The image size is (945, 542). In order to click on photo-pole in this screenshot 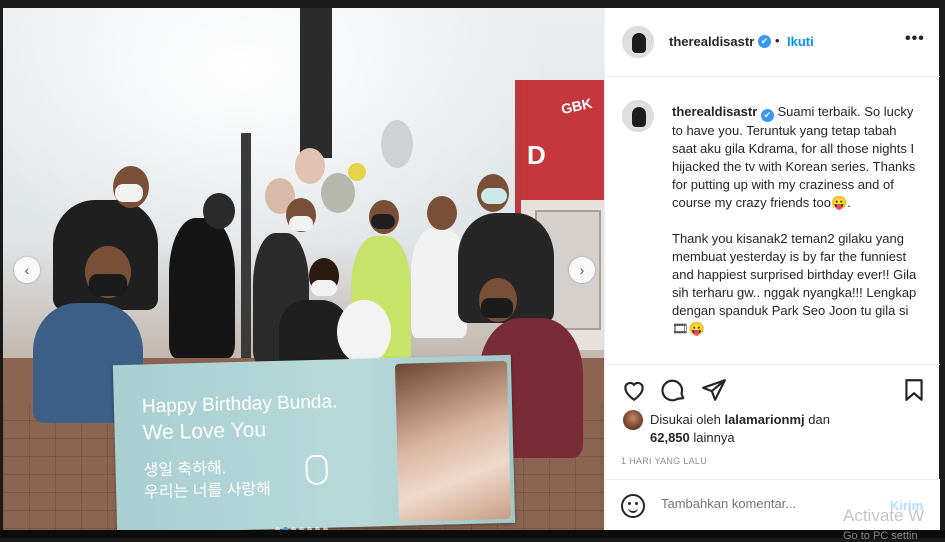, I will do `click(316, 83)`.